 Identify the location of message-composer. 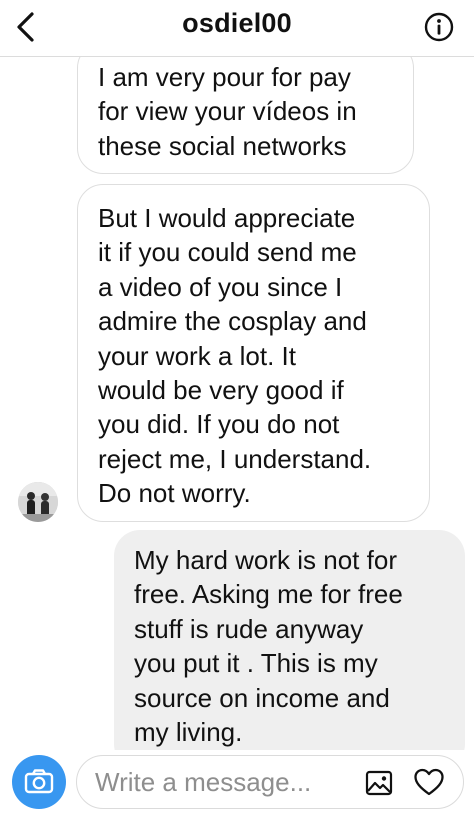
(237, 784).